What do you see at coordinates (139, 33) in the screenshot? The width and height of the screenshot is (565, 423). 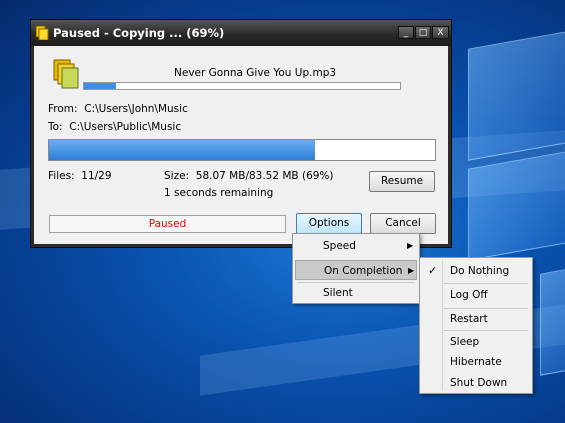 I see `window-title: Paused - Copying ... (69%)` at bounding box center [139, 33].